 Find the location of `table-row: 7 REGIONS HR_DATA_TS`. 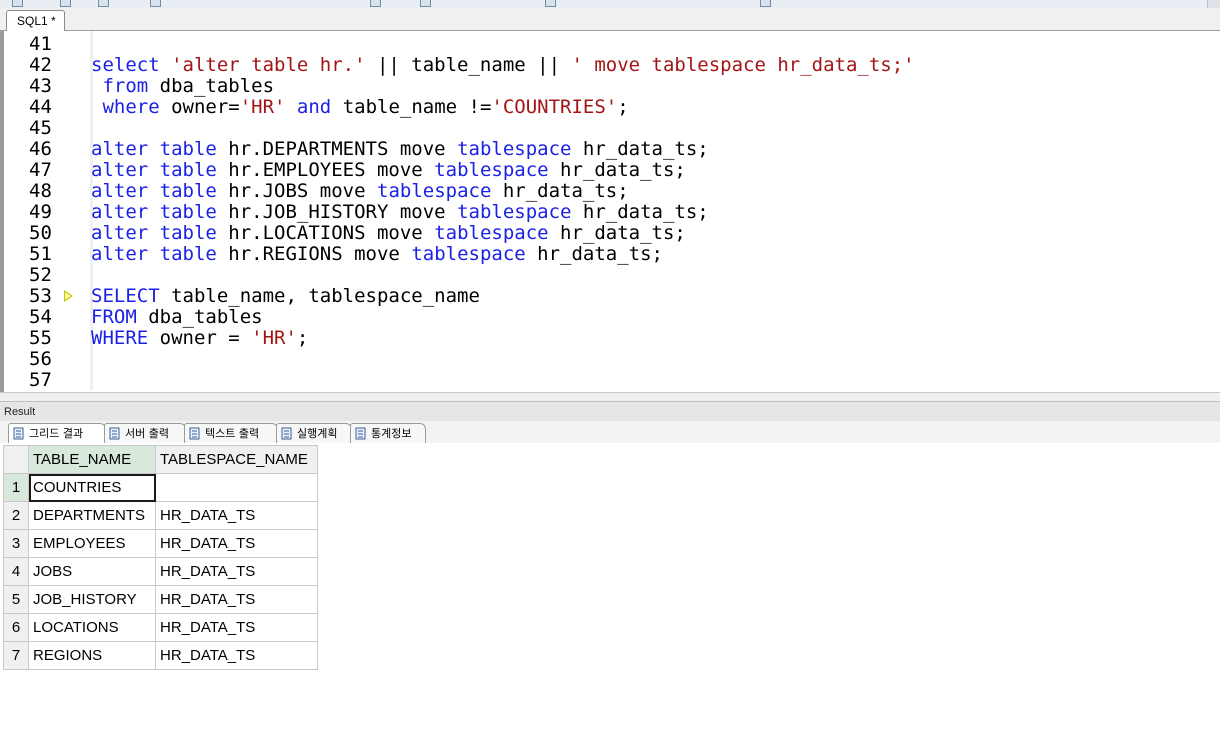

table-row: 7 REGIONS HR_DATA_TS is located at coordinates (160, 655).